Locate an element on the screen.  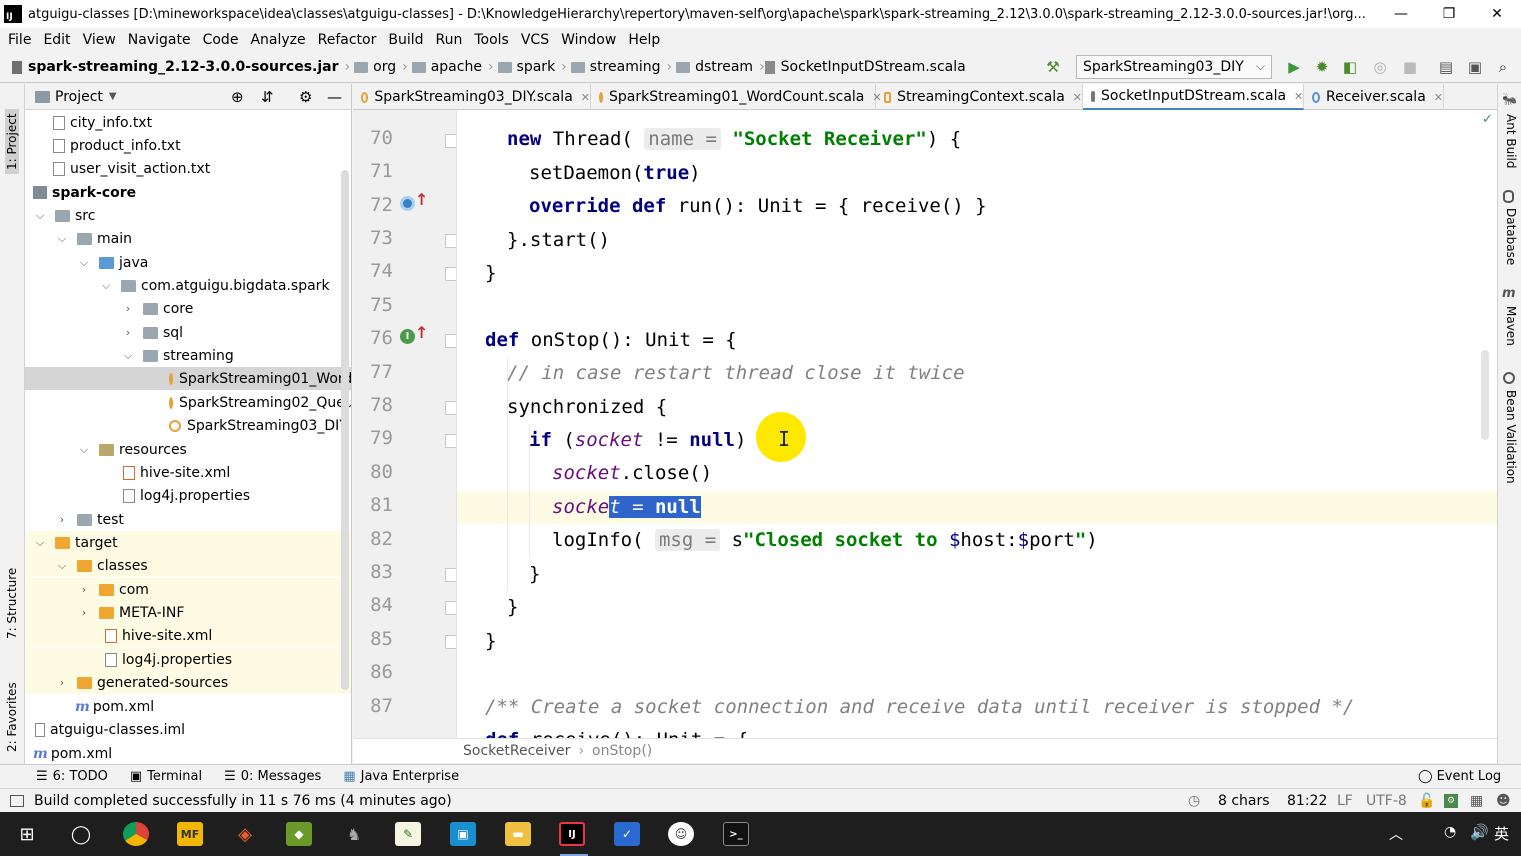
lock-icon: 🔓 is located at coordinates (1426, 801).